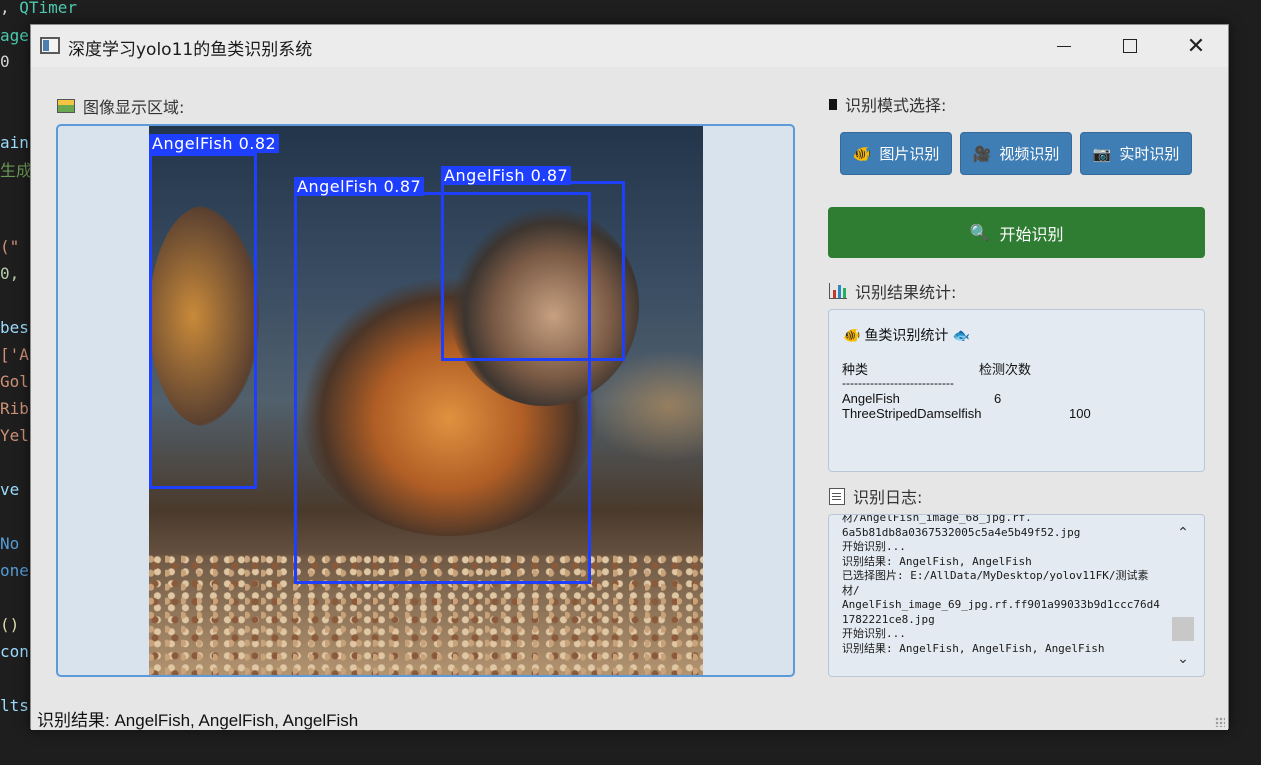 Image resolution: width=1261 pixels, height=765 pixels. I want to click on image-area-heading: 图像显示区域:, so click(120, 106).